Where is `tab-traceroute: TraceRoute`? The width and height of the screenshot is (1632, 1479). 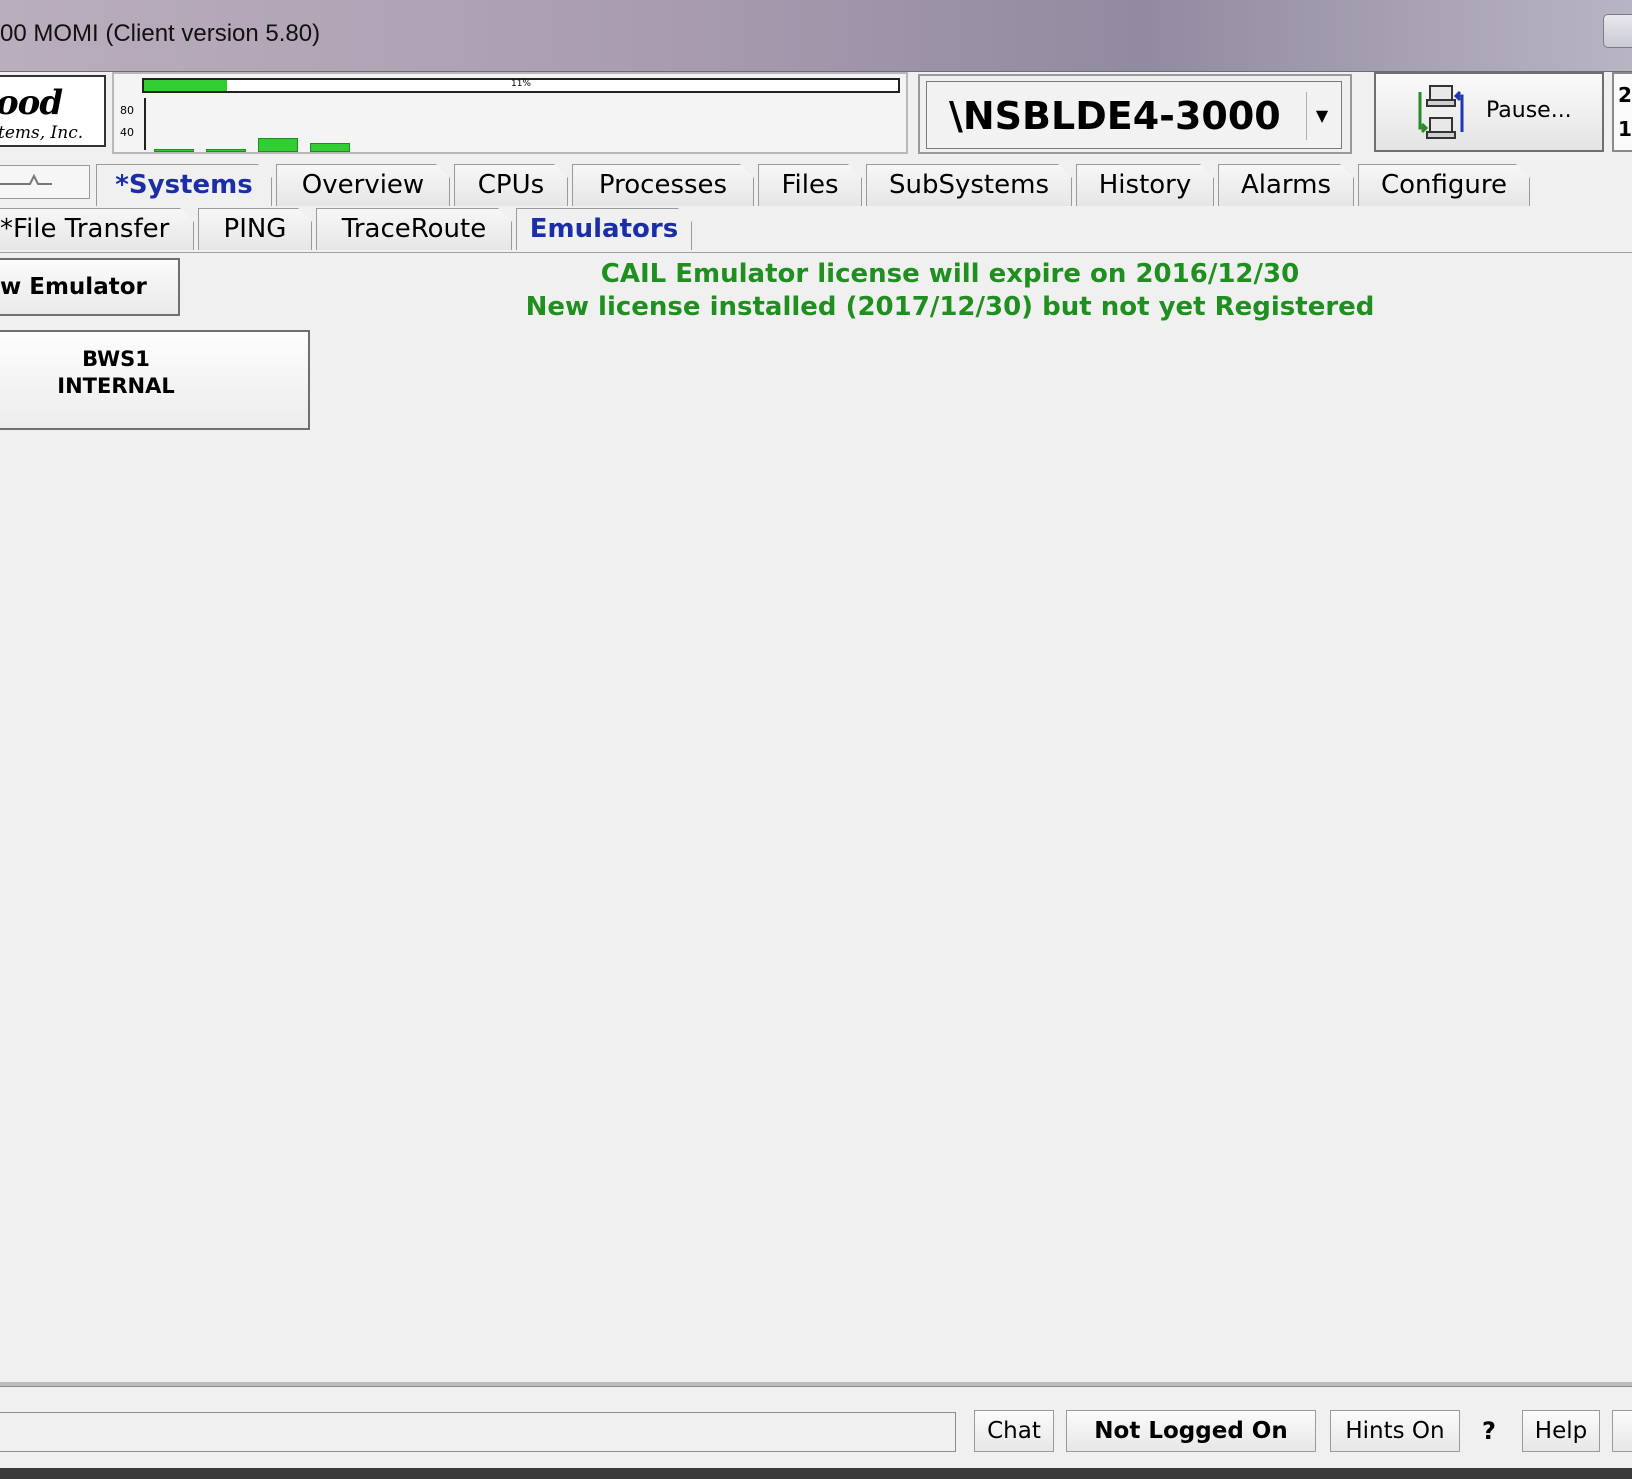
tab-traceroute: TraceRoute is located at coordinates (414, 229).